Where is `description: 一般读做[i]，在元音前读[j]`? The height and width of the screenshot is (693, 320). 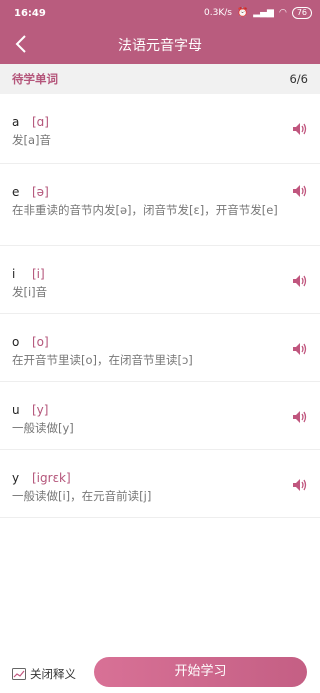 description: 一般读做[i]，在元音前读[j] is located at coordinates (82, 496).